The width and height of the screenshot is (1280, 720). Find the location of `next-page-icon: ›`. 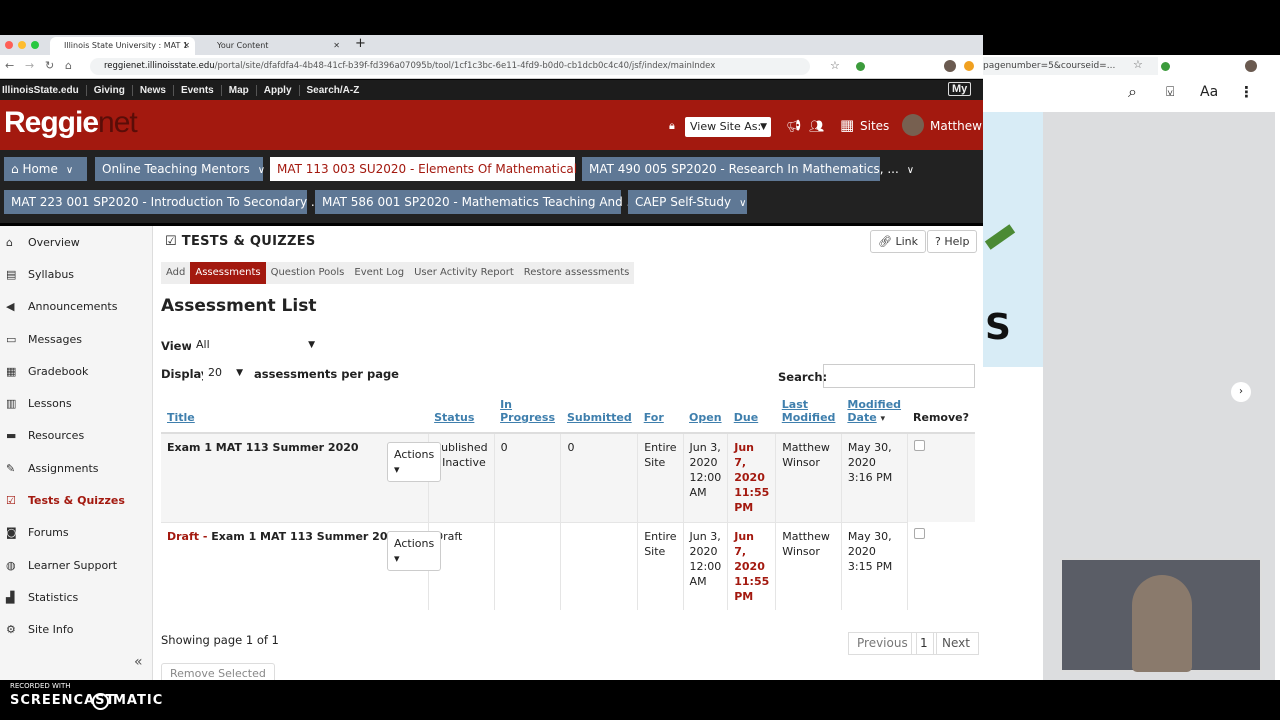

next-page-icon: › is located at coordinates (1241, 392).